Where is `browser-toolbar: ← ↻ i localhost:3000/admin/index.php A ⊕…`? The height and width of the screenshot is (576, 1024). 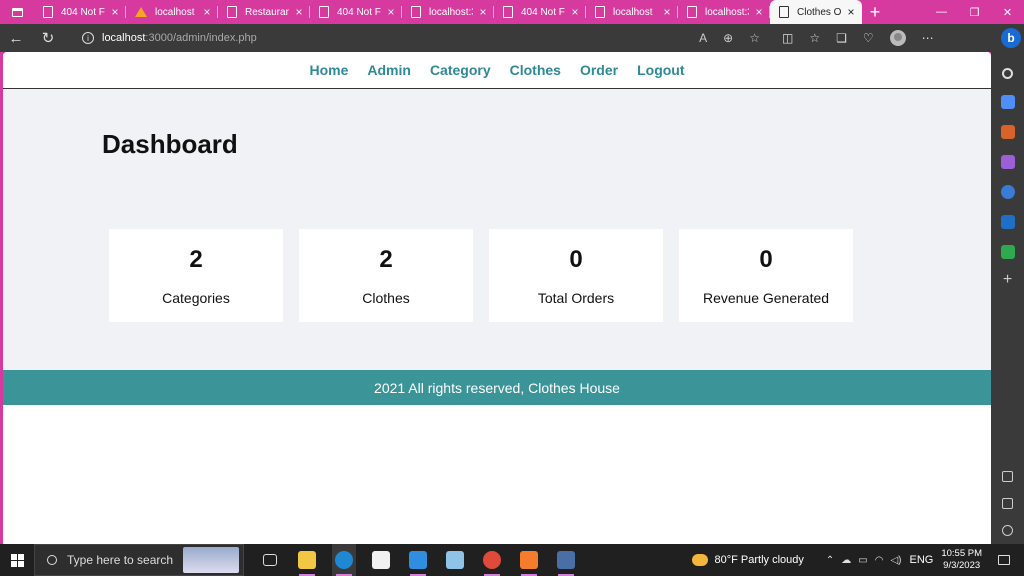 browser-toolbar: ← ↻ i localhost:3000/admin/index.php A ⊕… is located at coordinates (512, 38).